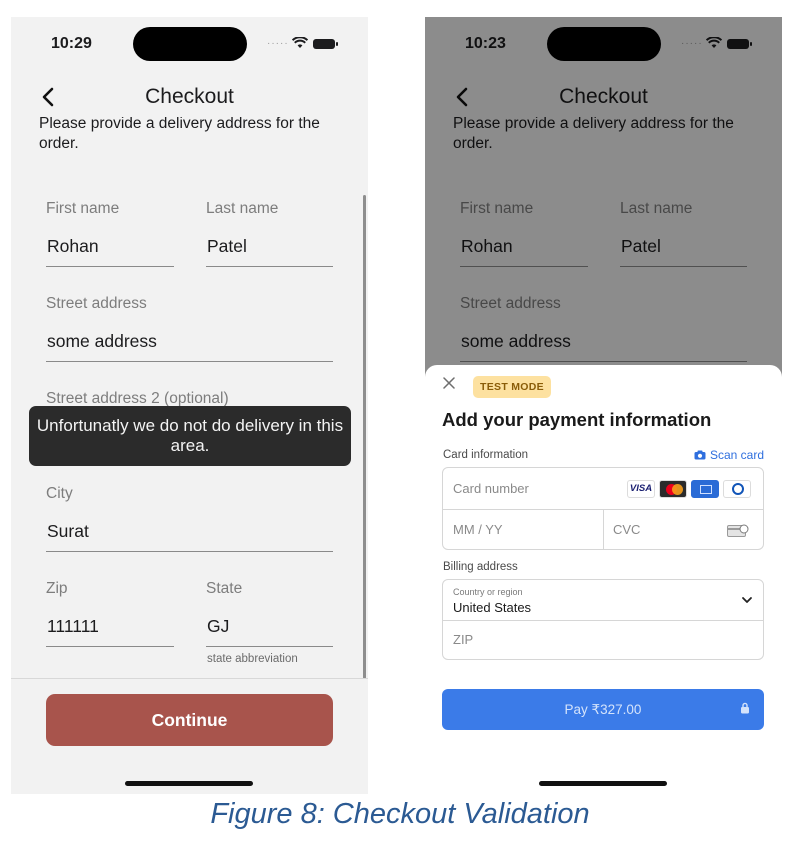  Describe the element at coordinates (83, 208) in the screenshot. I see `first-name-label: First name` at that location.